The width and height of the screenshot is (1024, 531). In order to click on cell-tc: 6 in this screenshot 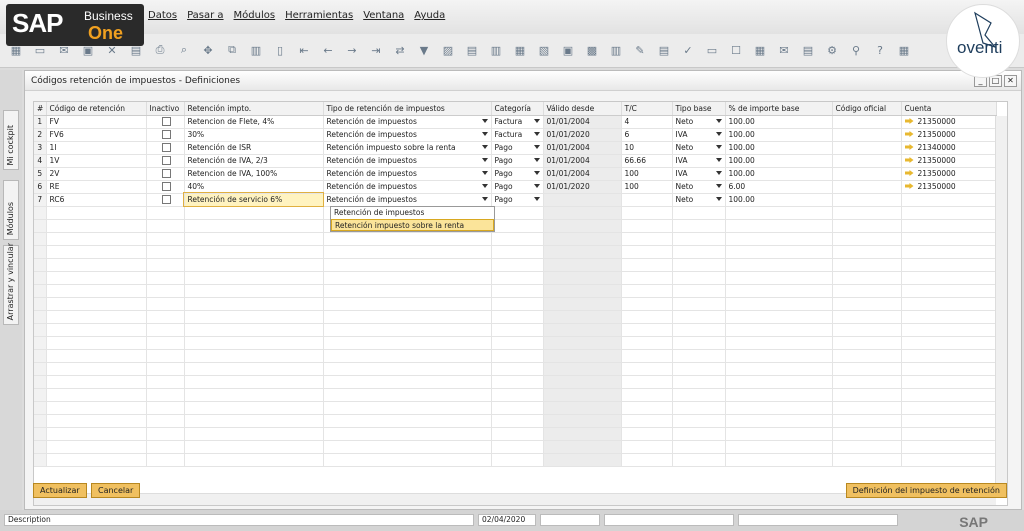, I will do `click(647, 135)`.